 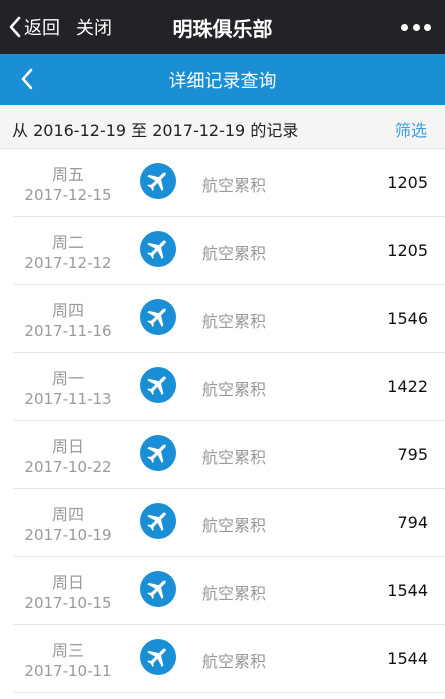 I want to click on filter-bar: 从 2016-12-19 至 2017-12-19 的记录 筛选, so click(x=222, y=127).